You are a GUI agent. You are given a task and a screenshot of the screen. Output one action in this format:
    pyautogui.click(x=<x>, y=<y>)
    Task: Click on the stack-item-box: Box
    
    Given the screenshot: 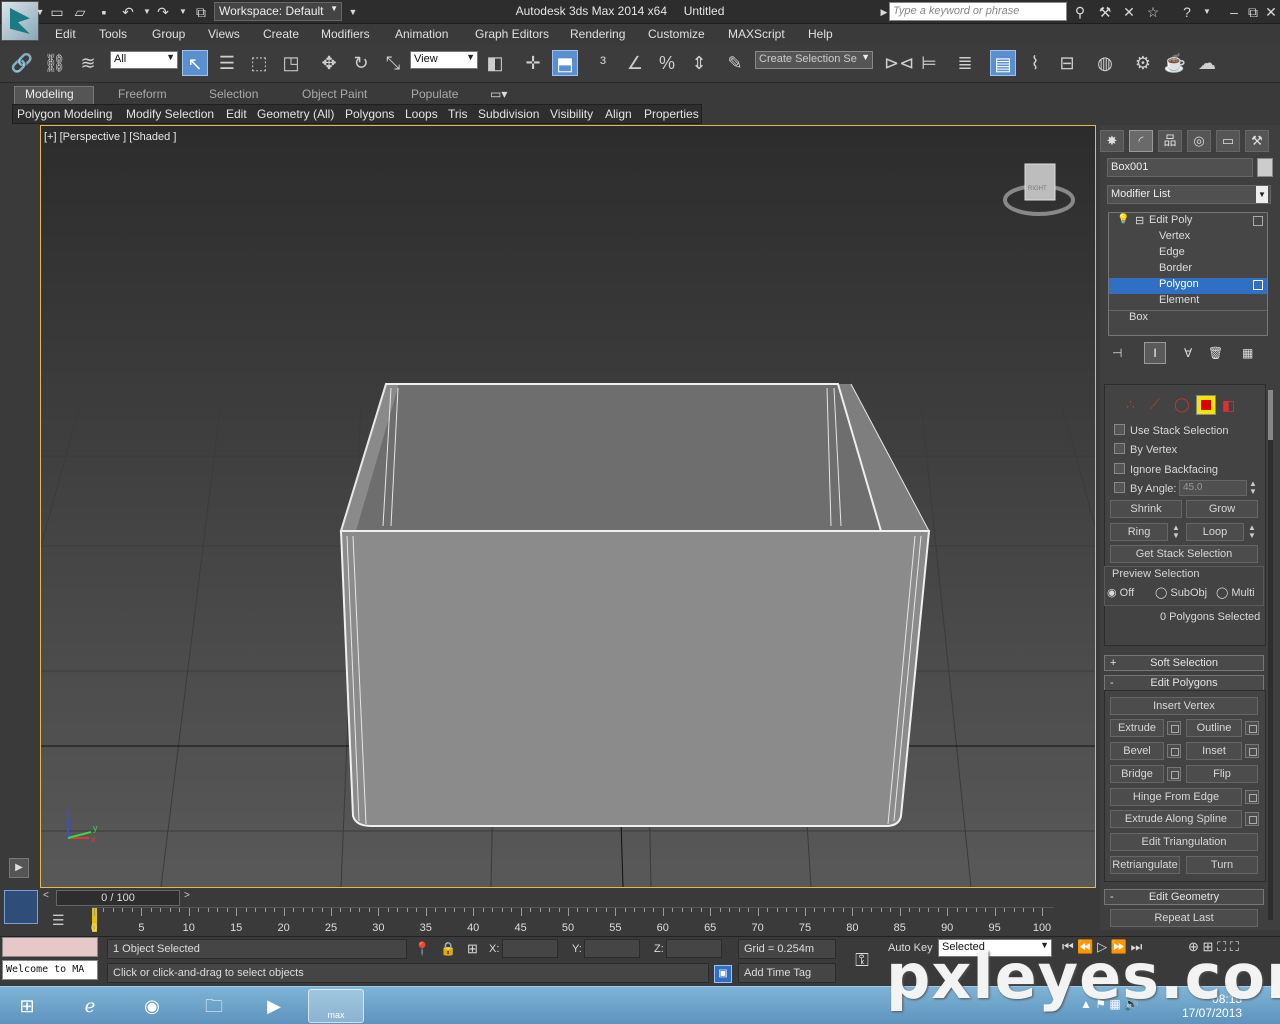 What is the action you would take?
    pyautogui.click(x=1188, y=318)
    